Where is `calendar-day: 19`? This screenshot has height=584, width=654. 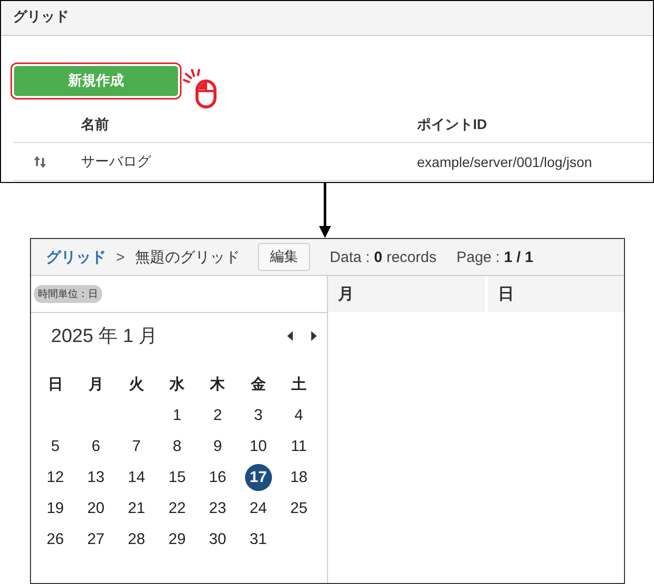 calendar-day: 19 is located at coordinates (55, 508).